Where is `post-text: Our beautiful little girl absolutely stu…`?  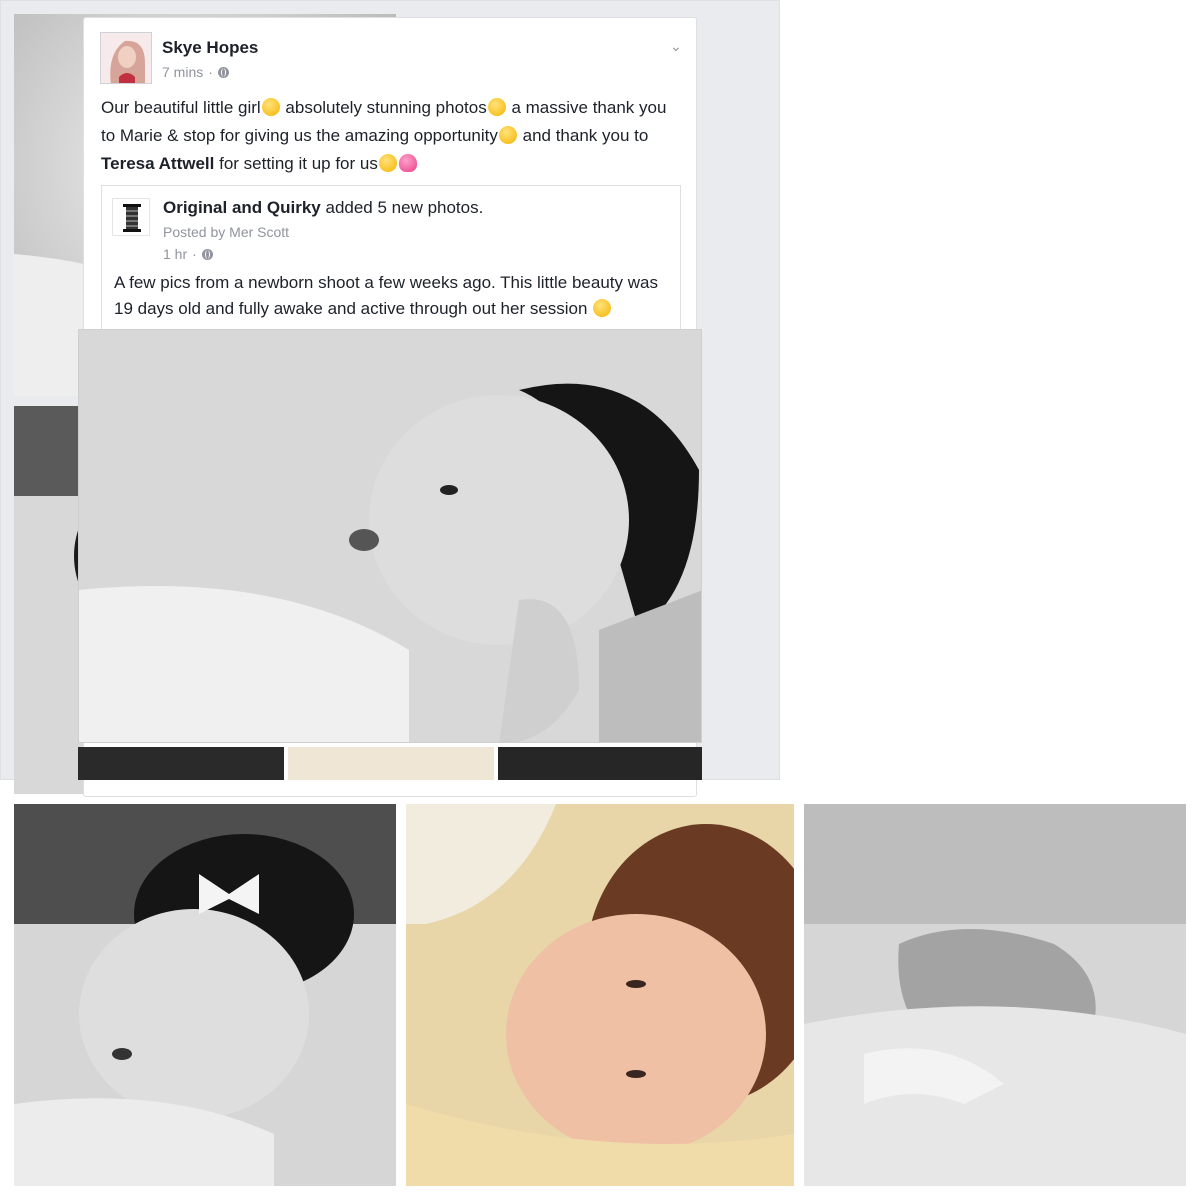
post-text: Our beautiful little girl absolutely stu… is located at coordinates (386, 136).